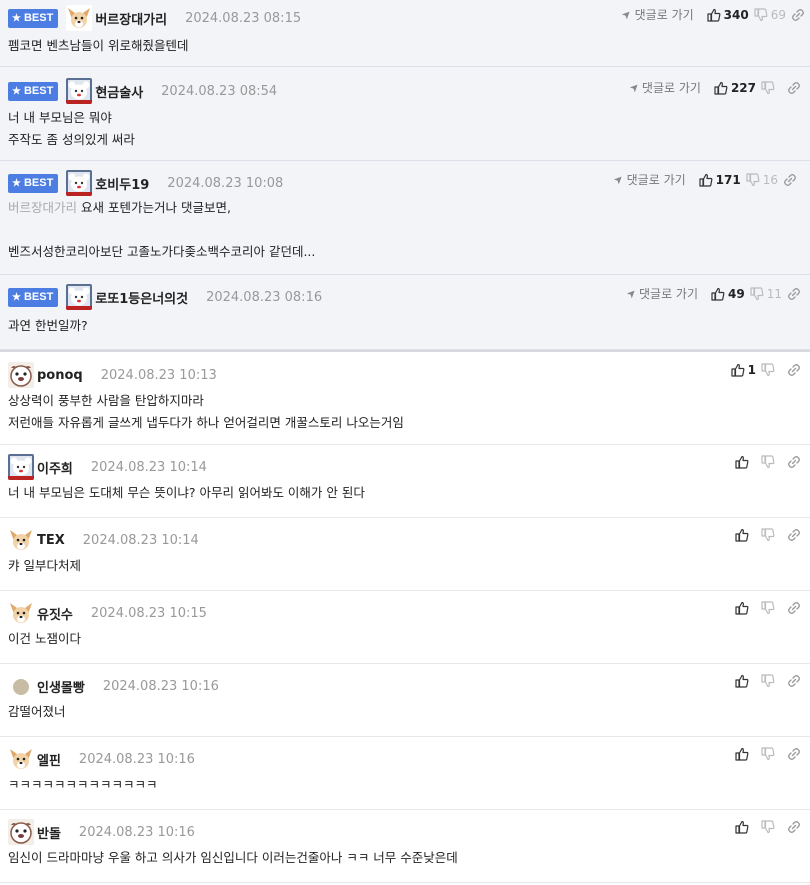 This screenshot has height=885, width=810. What do you see at coordinates (140, 540) in the screenshot?
I see `timestamp: 2024.08.23 10:14` at bounding box center [140, 540].